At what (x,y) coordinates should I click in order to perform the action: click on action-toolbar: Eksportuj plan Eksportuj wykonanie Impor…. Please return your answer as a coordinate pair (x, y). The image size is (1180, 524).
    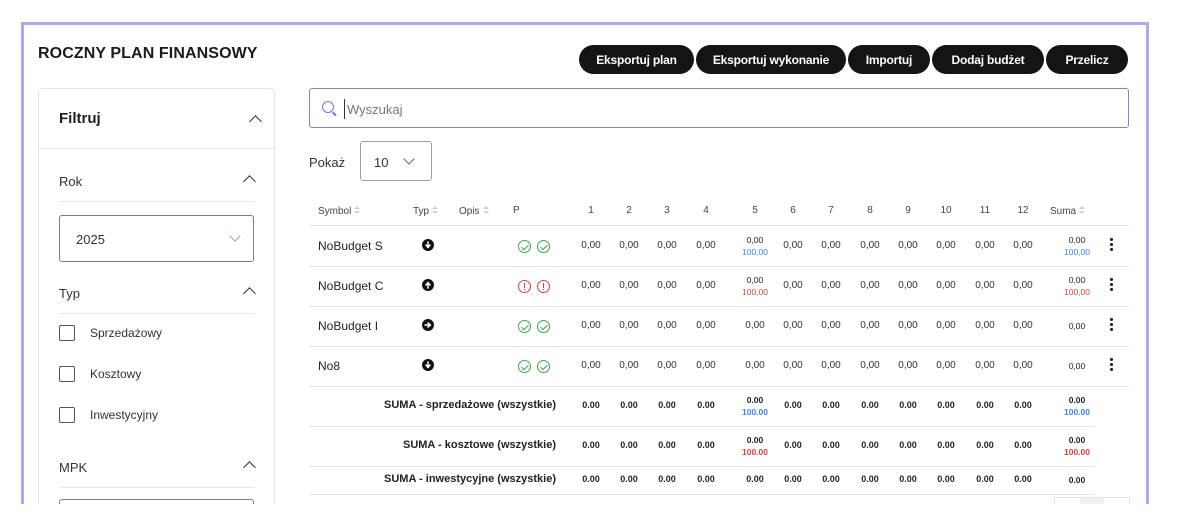
    Looking at the image, I should click on (853, 59).